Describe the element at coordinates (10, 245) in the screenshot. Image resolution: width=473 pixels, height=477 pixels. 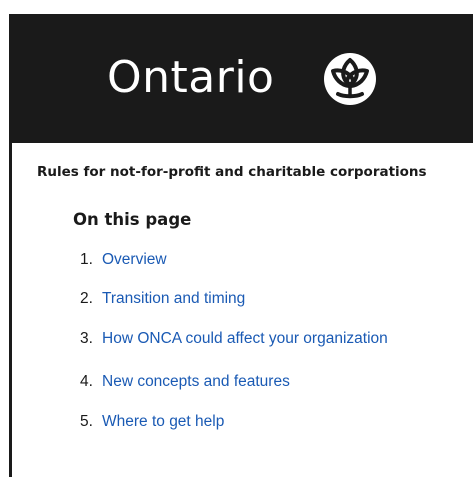
I see `left-border` at that location.